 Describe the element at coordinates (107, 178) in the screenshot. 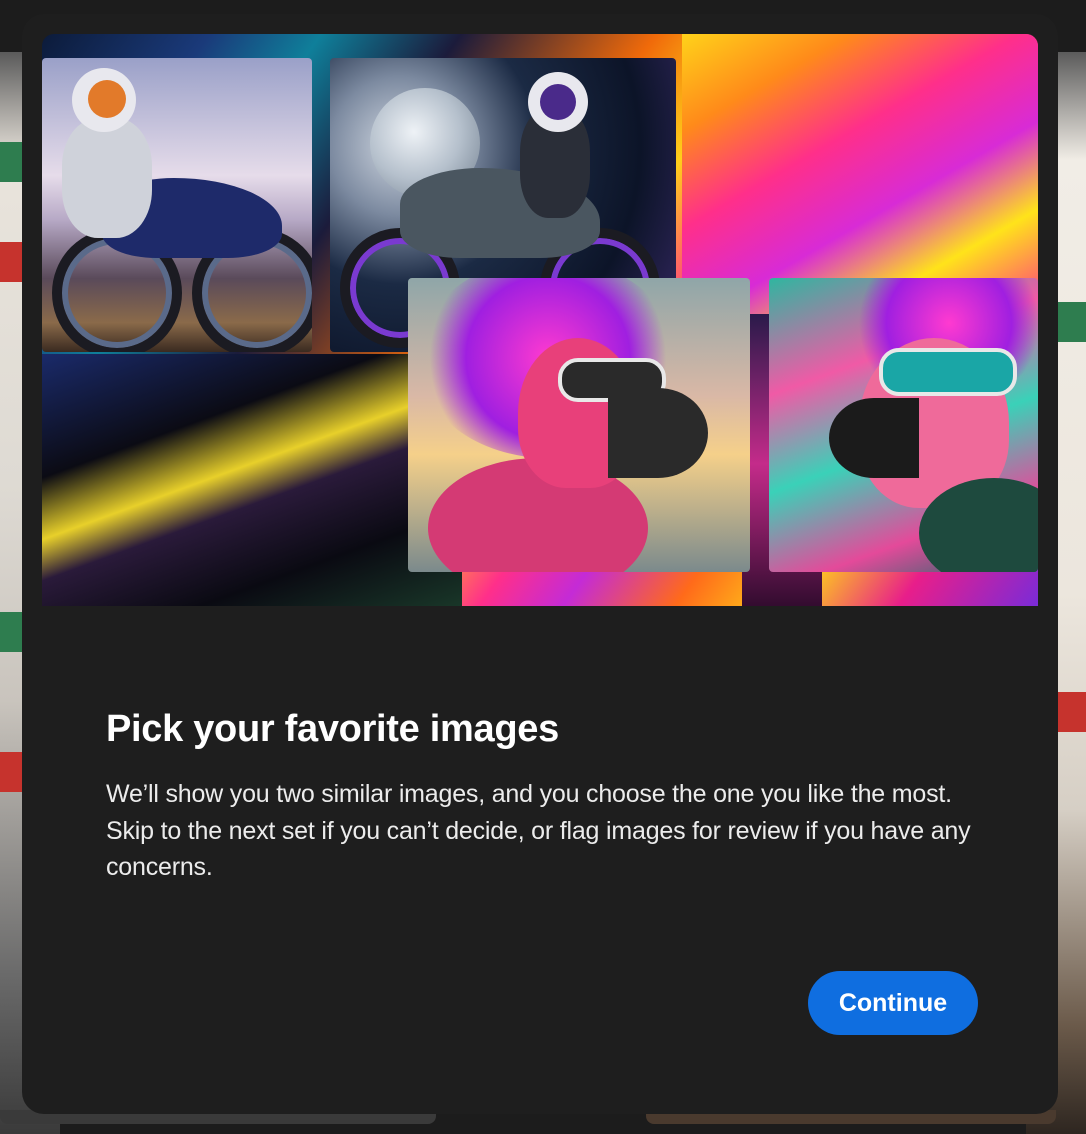

I see `astronaut` at that location.